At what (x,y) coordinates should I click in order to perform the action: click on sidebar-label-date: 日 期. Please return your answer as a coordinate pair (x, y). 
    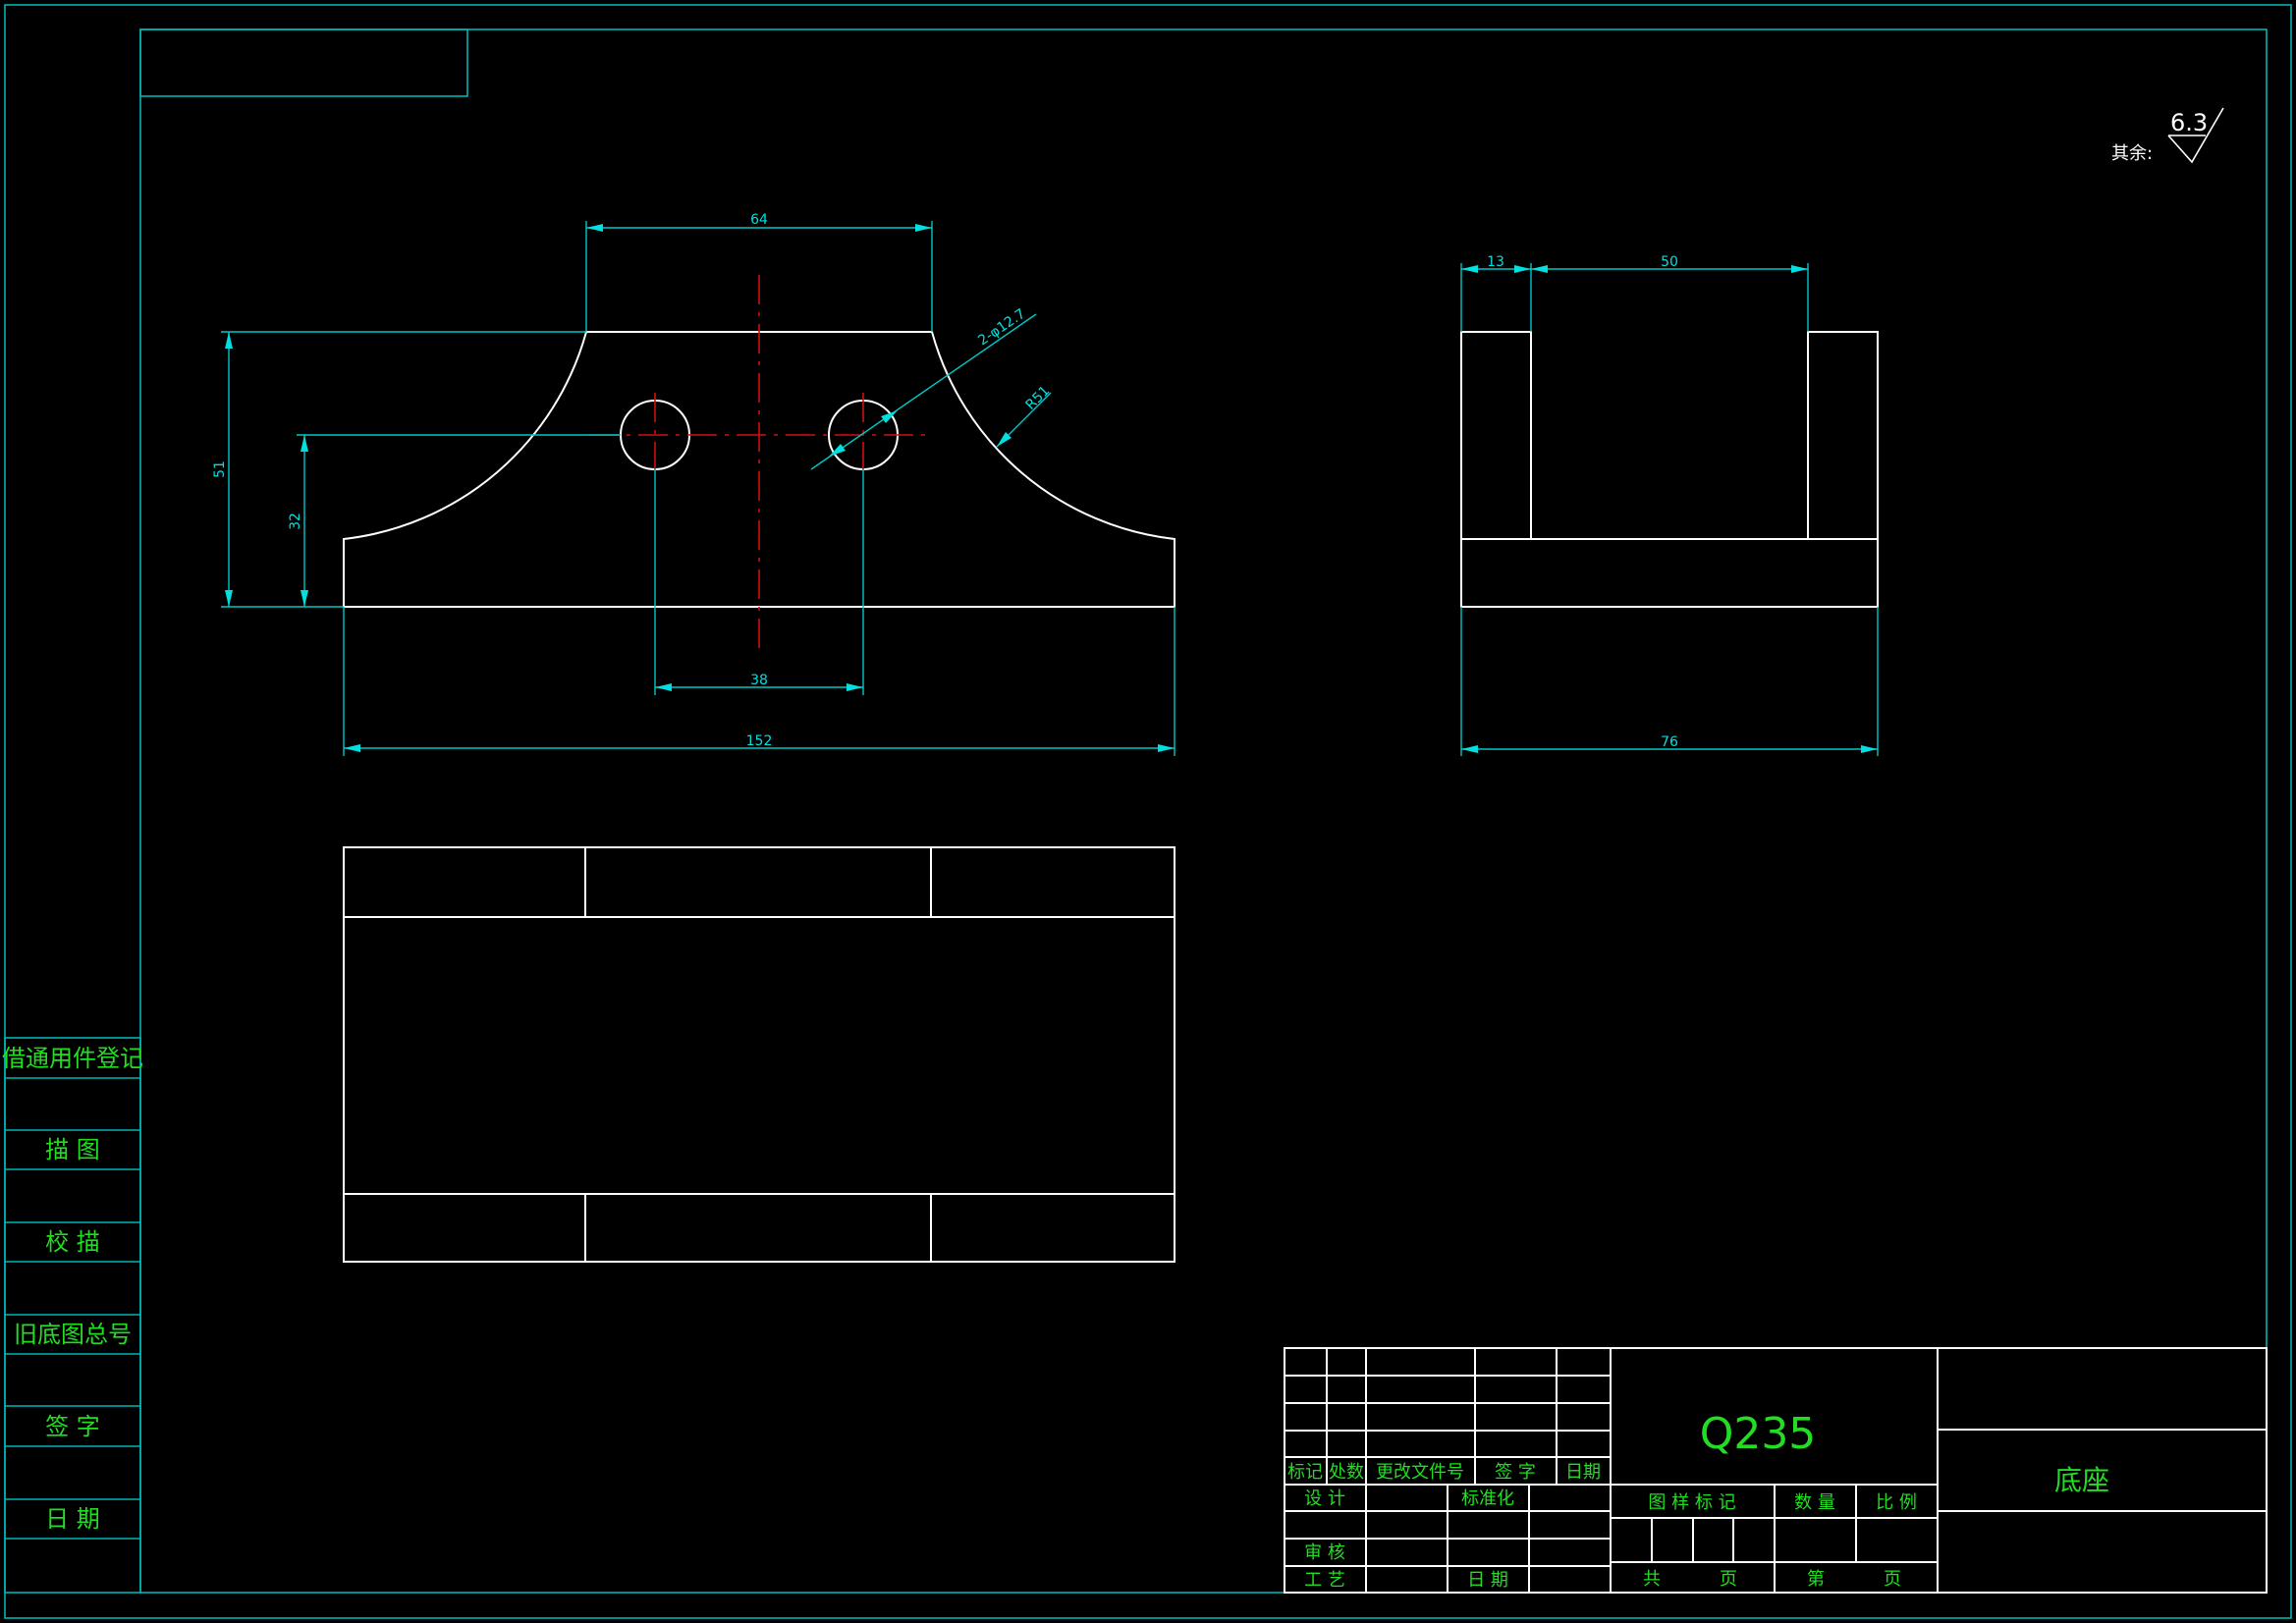
    Looking at the image, I should click on (72, 1519).